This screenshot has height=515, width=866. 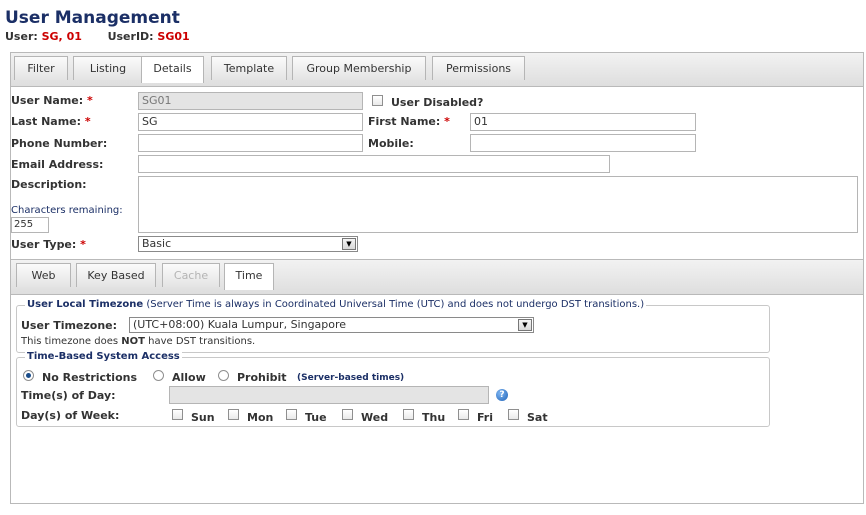 I want to click on day-fri-label: Fri, so click(x=485, y=417).